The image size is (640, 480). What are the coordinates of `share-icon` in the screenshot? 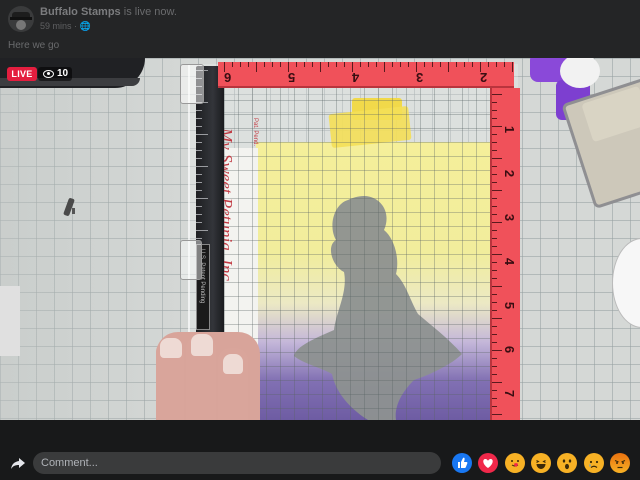 It's located at (18, 463).